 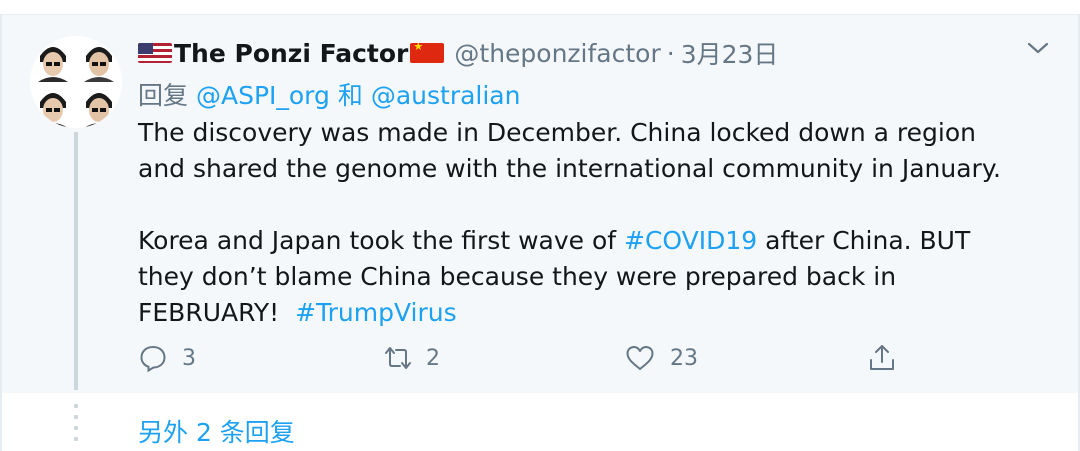 What do you see at coordinates (540, 7) in the screenshot?
I see `top-strip` at bounding box center [540, 7].